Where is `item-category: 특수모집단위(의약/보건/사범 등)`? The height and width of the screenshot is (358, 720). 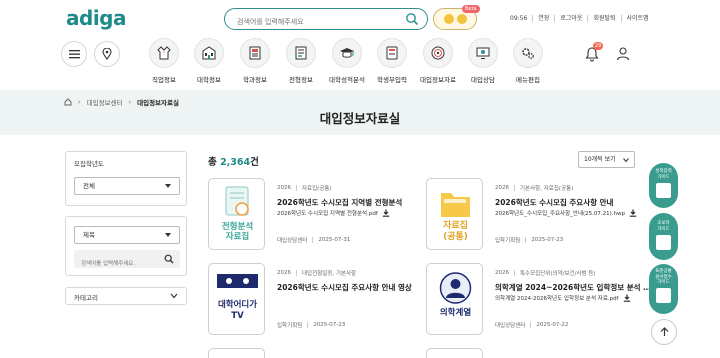
item-category: 특수모집단위(의약/보건/사범 등) is located at coordinates (558, 274).